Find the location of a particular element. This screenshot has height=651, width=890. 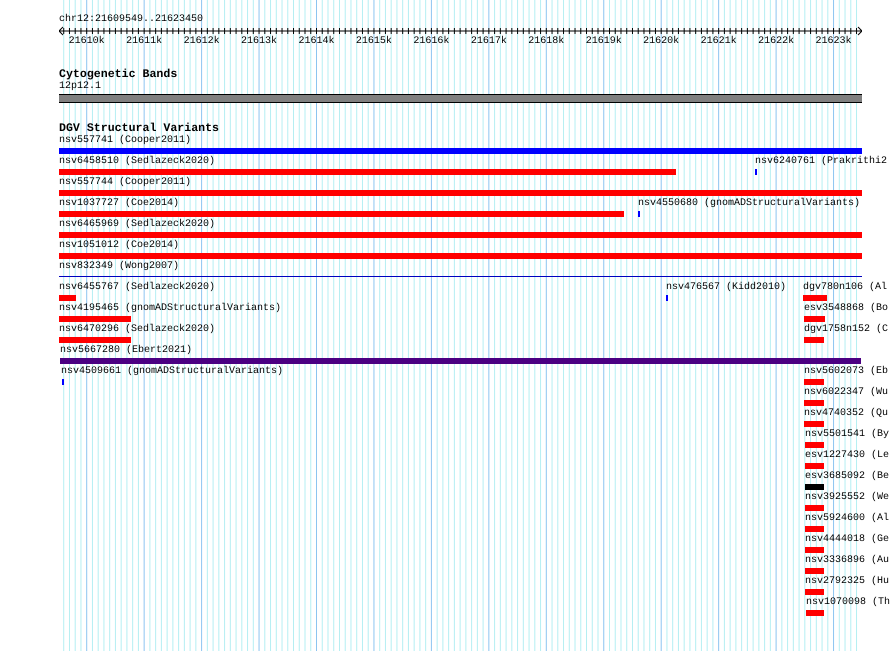

cytoband-bar is located at coordinates (460, 98).